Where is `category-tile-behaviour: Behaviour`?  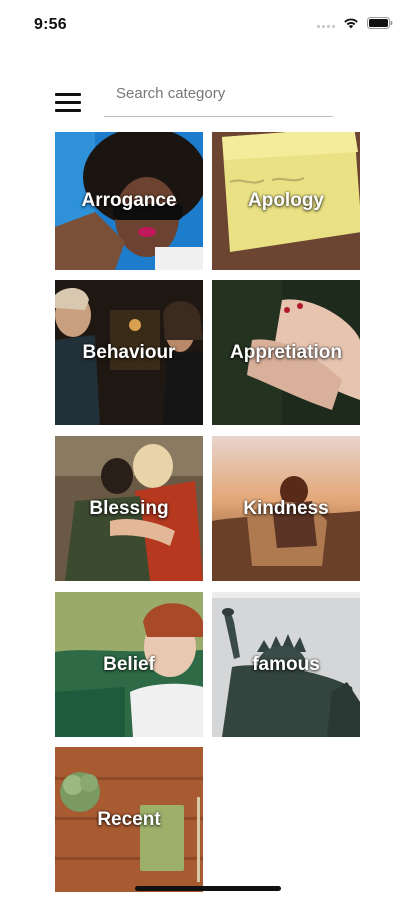
category-tile-behaviour: Behaviour is located at coordinates (129, 352).